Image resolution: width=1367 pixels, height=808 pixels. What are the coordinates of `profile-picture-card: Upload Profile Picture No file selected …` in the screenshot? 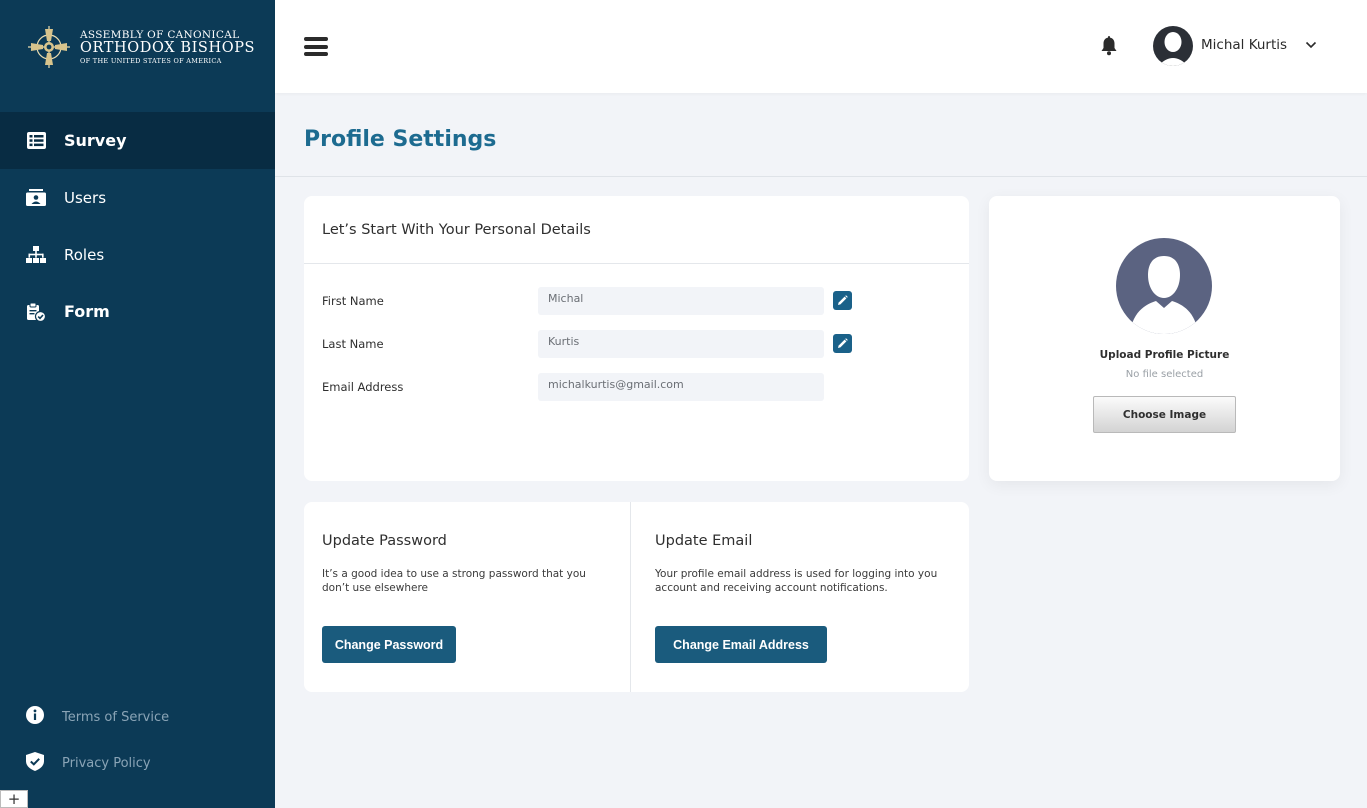 It's located at (1164, 338).